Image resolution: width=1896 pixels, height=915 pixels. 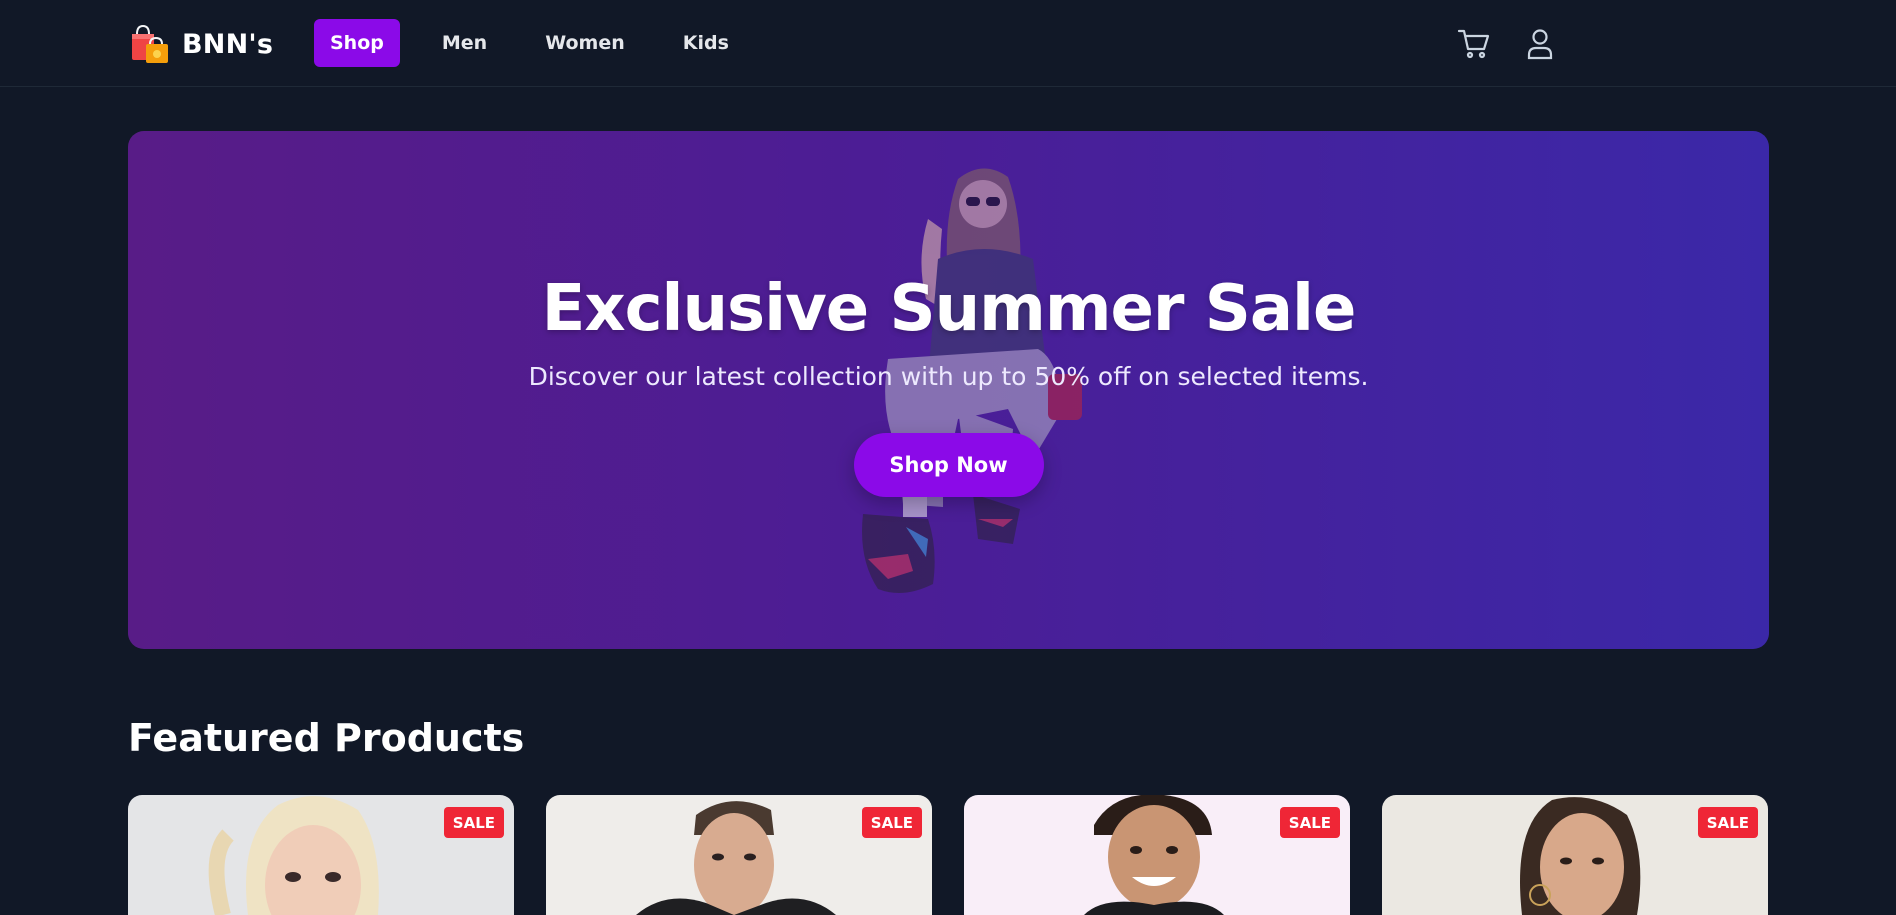 I want to click on nav-item-men: Men, so click(x=464, y=43).